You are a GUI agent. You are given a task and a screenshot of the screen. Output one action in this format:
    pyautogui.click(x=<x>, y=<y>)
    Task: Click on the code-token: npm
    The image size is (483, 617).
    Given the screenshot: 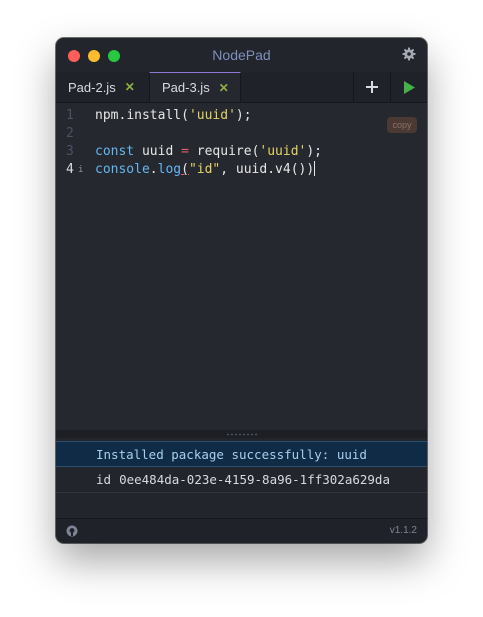 What is the action you would take?
    pyautogui.click(x=107, y=115)
    